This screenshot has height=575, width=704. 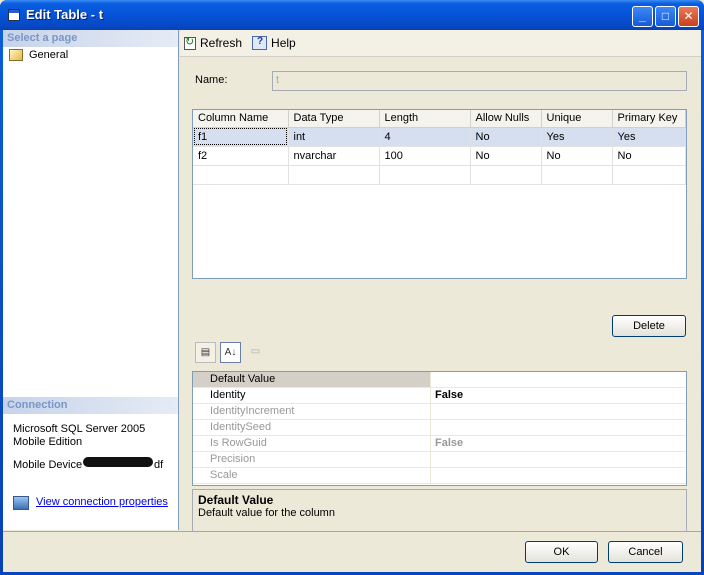 What do you see at coordinates (118, 462) in the screenshot?
I see `redacted-device-name` at bounding box center [118, 462].